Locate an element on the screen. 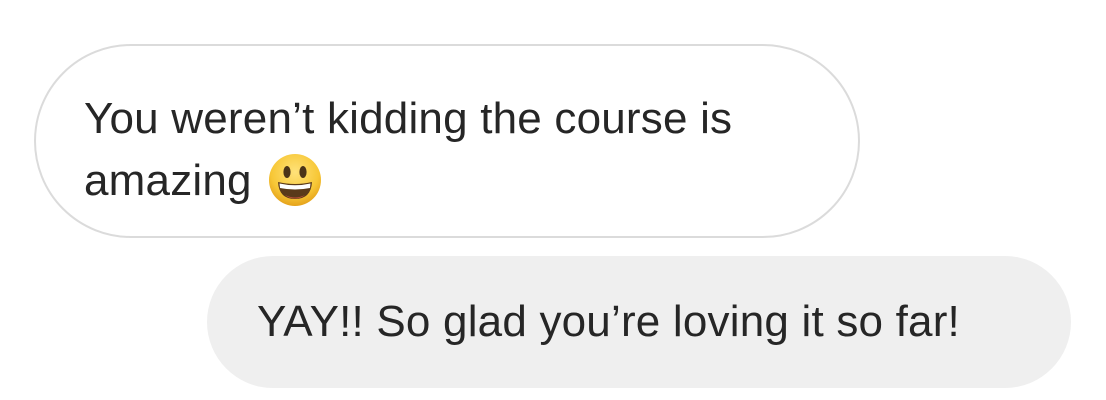 The height and width of the screenshot is (400, 1106). grinning-face-icon is located at coordinates (295, 180).